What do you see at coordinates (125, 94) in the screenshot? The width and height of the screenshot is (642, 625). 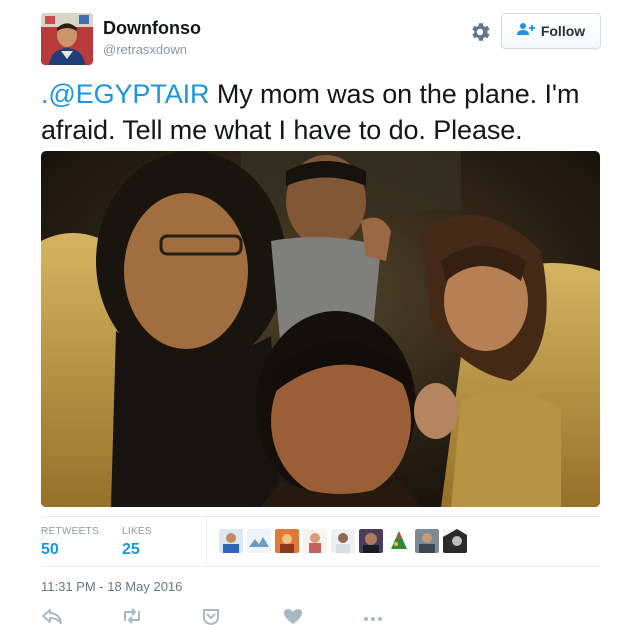 I see `mention-link: .@EGYPTAIR` at bounding box center [125, 94].